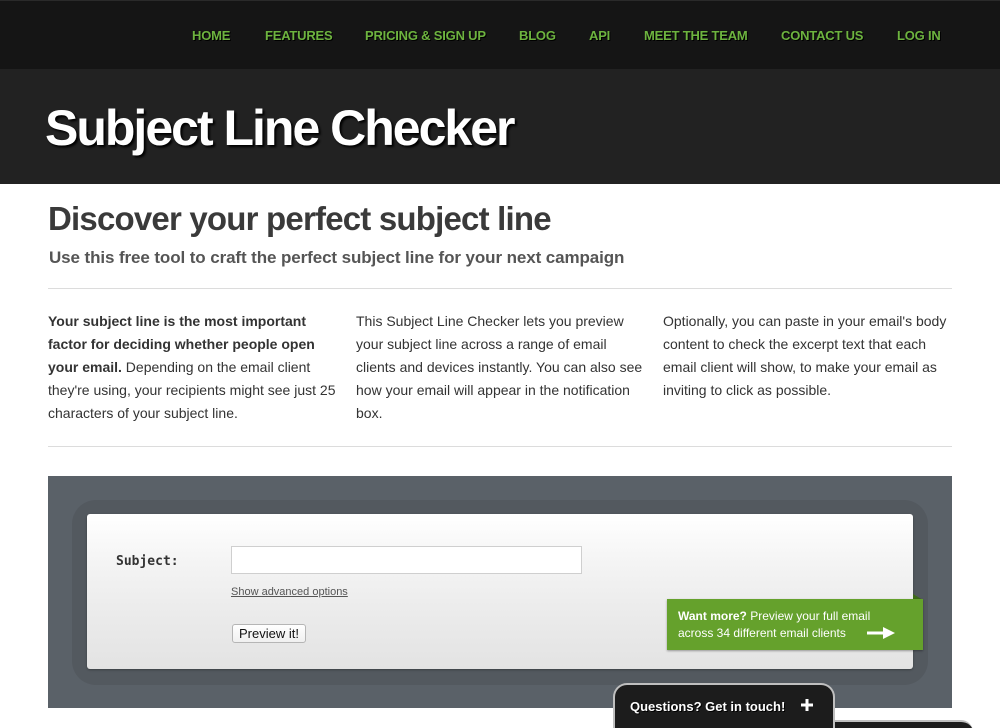 Image resolution: width=1000 pixels, height=728 pixels. What do you see at coordinates (881, 633) in the screenshot?
I see `arrow-right-icon` at bounding box center [881, 633].